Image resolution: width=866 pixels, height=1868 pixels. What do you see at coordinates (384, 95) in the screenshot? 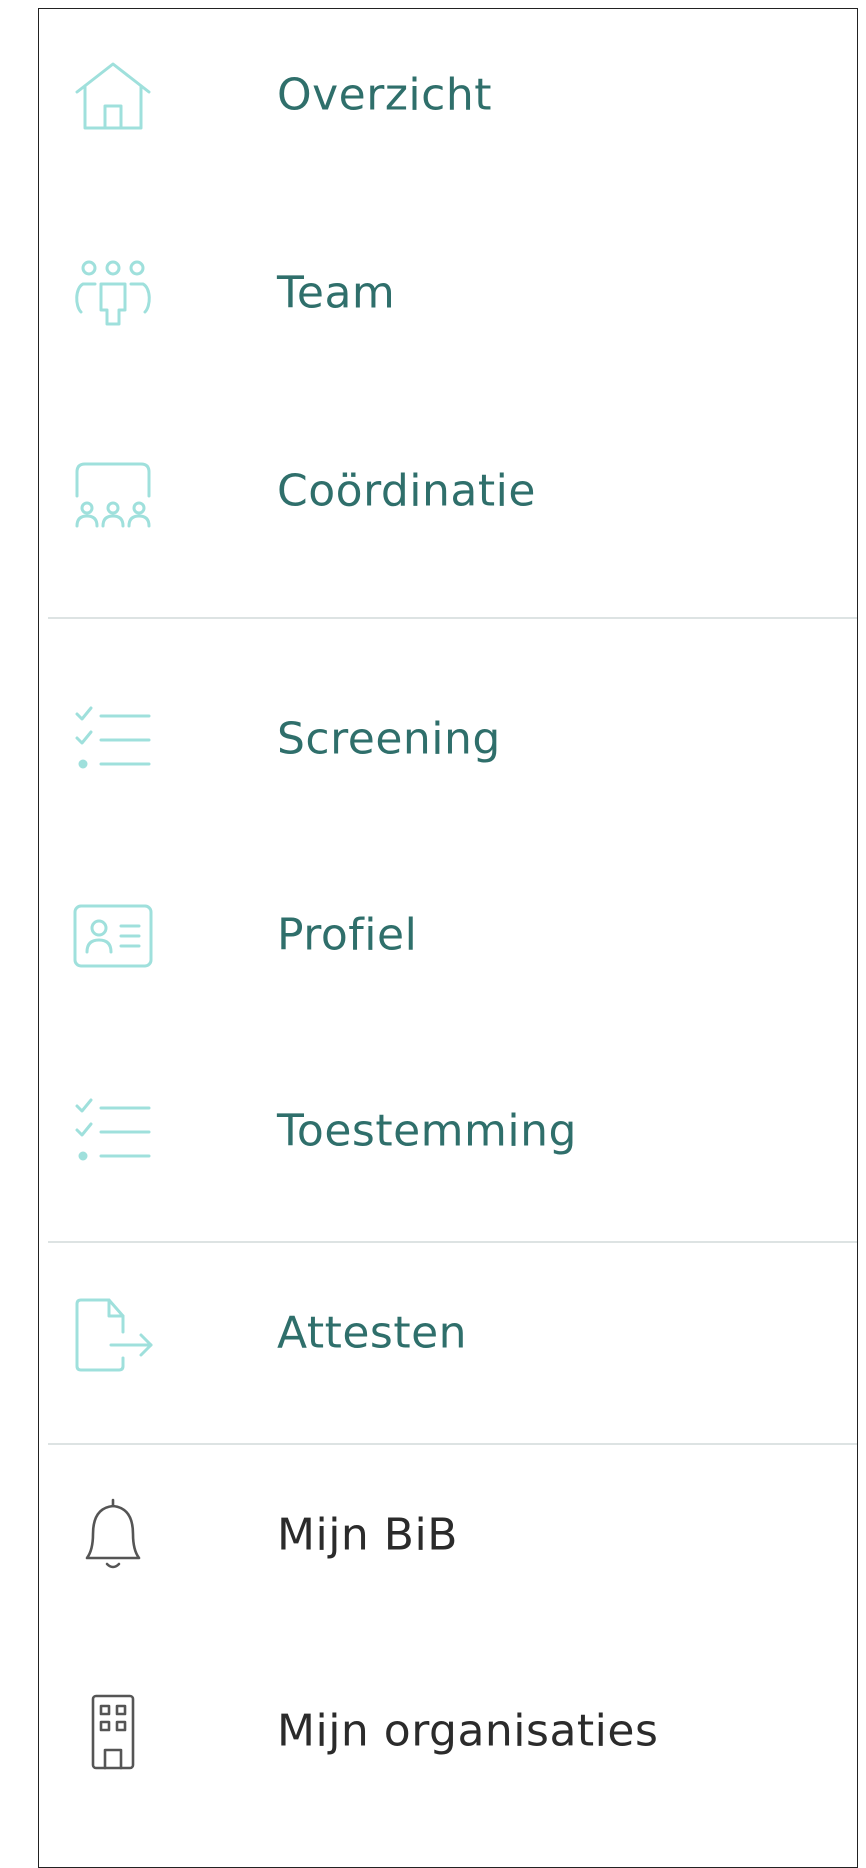
I see `menu-item-label: Overzicht` at bounding box center [384, 95].